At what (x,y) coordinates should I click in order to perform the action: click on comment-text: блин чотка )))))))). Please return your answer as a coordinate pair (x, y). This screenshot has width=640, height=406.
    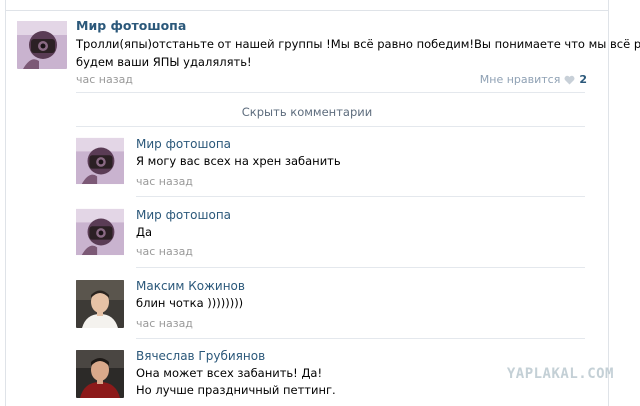
    Looking at the image, I should click on (190, 303).